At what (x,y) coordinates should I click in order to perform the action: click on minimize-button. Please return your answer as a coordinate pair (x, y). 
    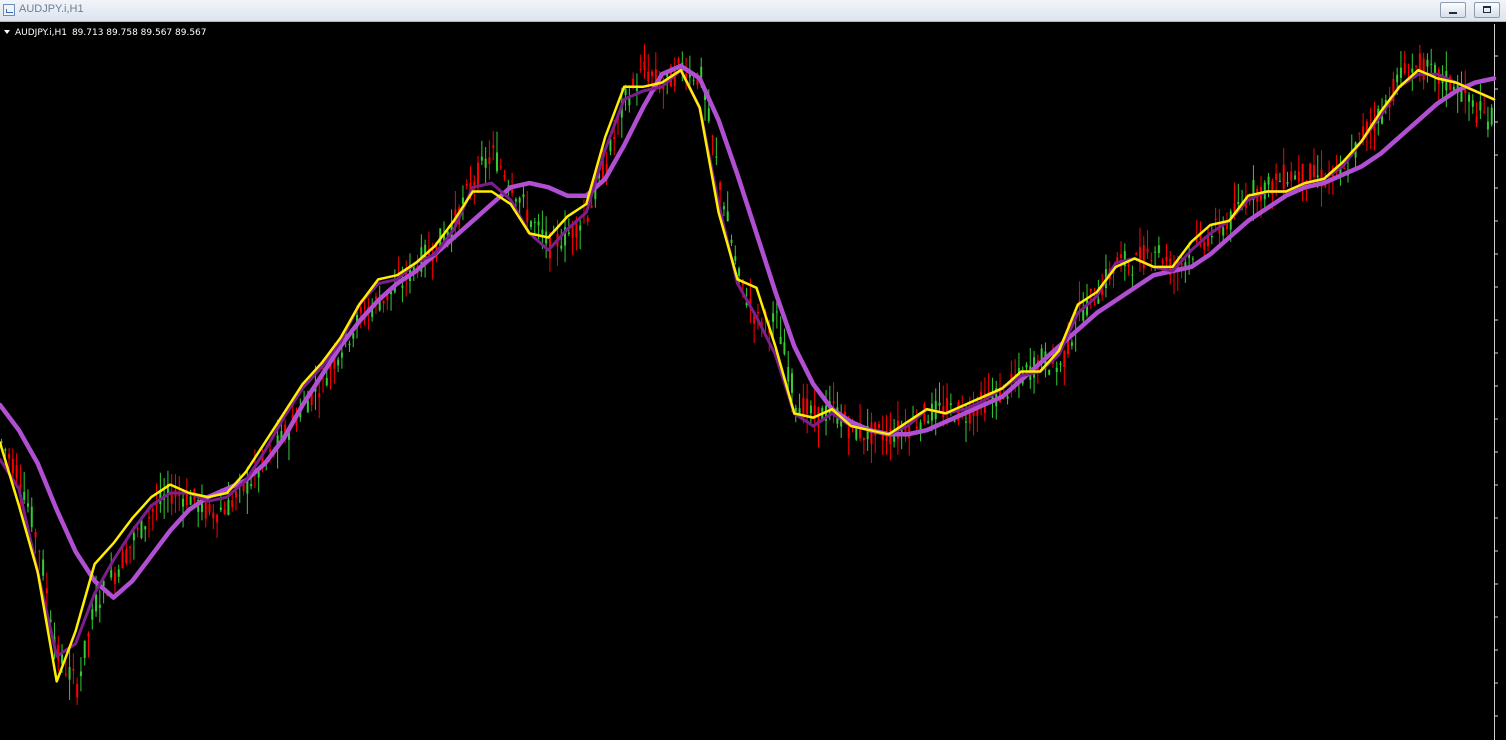
    Looking at the image, I should click on (1453, 10).